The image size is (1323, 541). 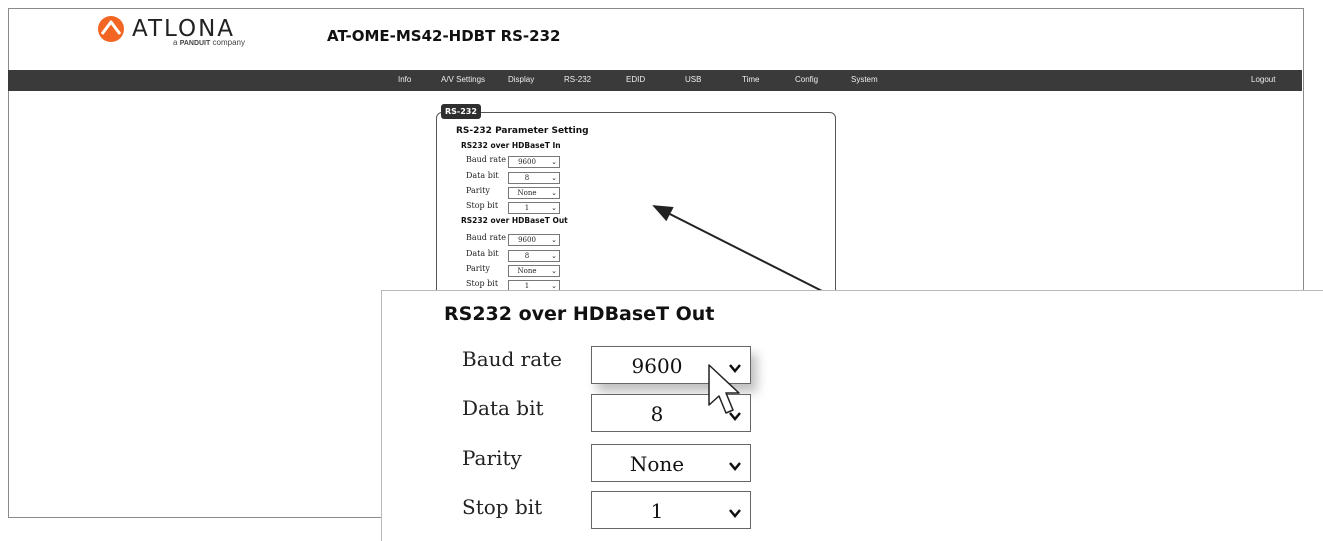 What do you see at coordinates (404, 79) in the screenshot?
I see `nav-info: Info` at bounding box center [404, 79].